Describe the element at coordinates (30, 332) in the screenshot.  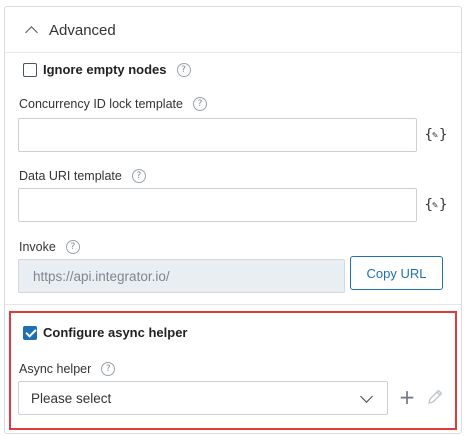
I see `configure-async-helper-checkbox` at that location.